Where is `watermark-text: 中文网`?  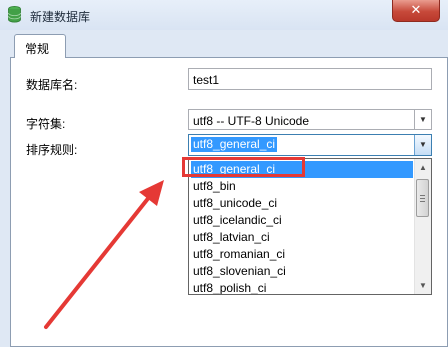 watermark-text: 中文网 is located at coordinates (414, 317).